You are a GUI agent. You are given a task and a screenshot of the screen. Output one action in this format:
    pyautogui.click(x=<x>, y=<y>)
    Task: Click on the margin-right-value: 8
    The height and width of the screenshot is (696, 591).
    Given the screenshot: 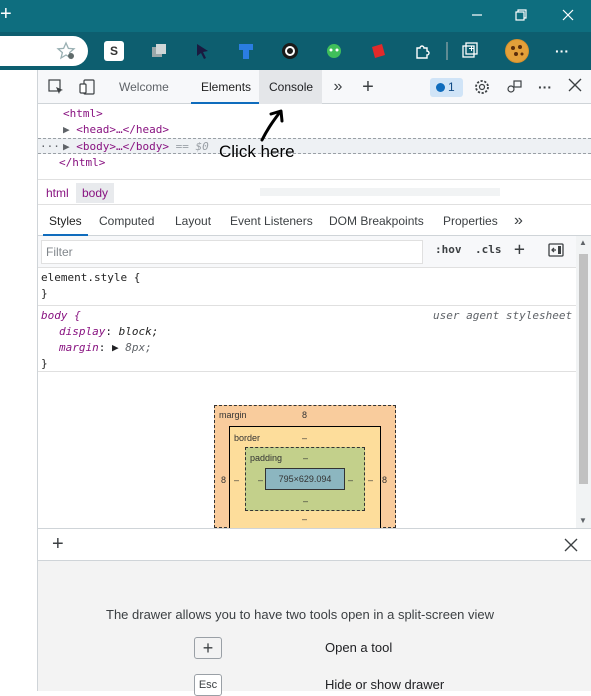 What is the action you would take?
    pyautogui.click(x=384, y=480)
    